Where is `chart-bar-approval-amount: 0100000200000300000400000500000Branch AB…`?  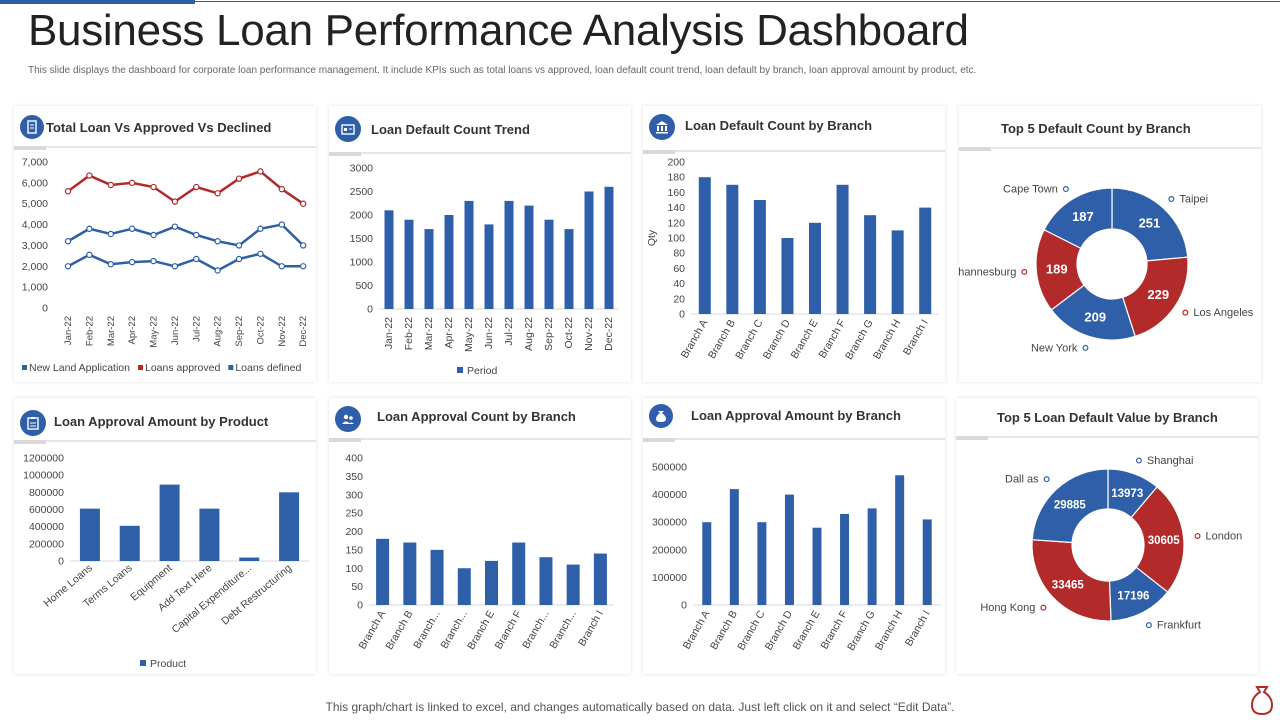
chart-bar-approval-amount: 0100000200000300000400000500000Branch AB… is located at coordinates (794, 536).